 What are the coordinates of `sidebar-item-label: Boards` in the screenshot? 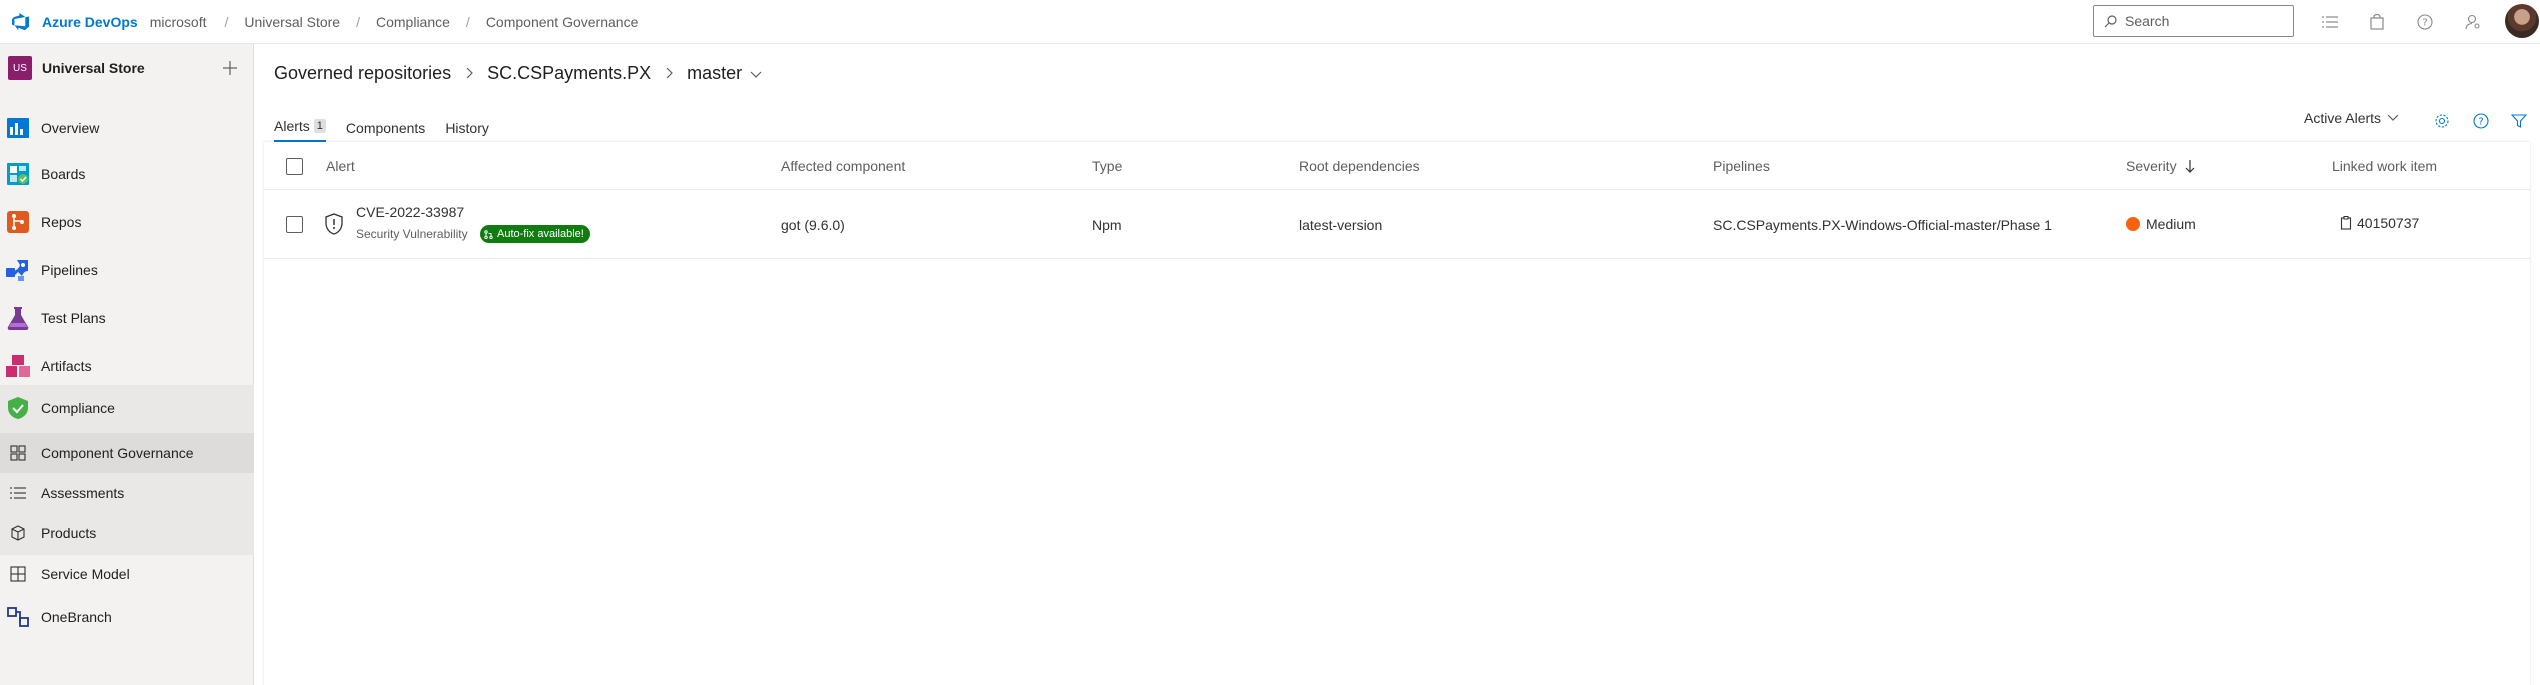 It's located at (63, 174).